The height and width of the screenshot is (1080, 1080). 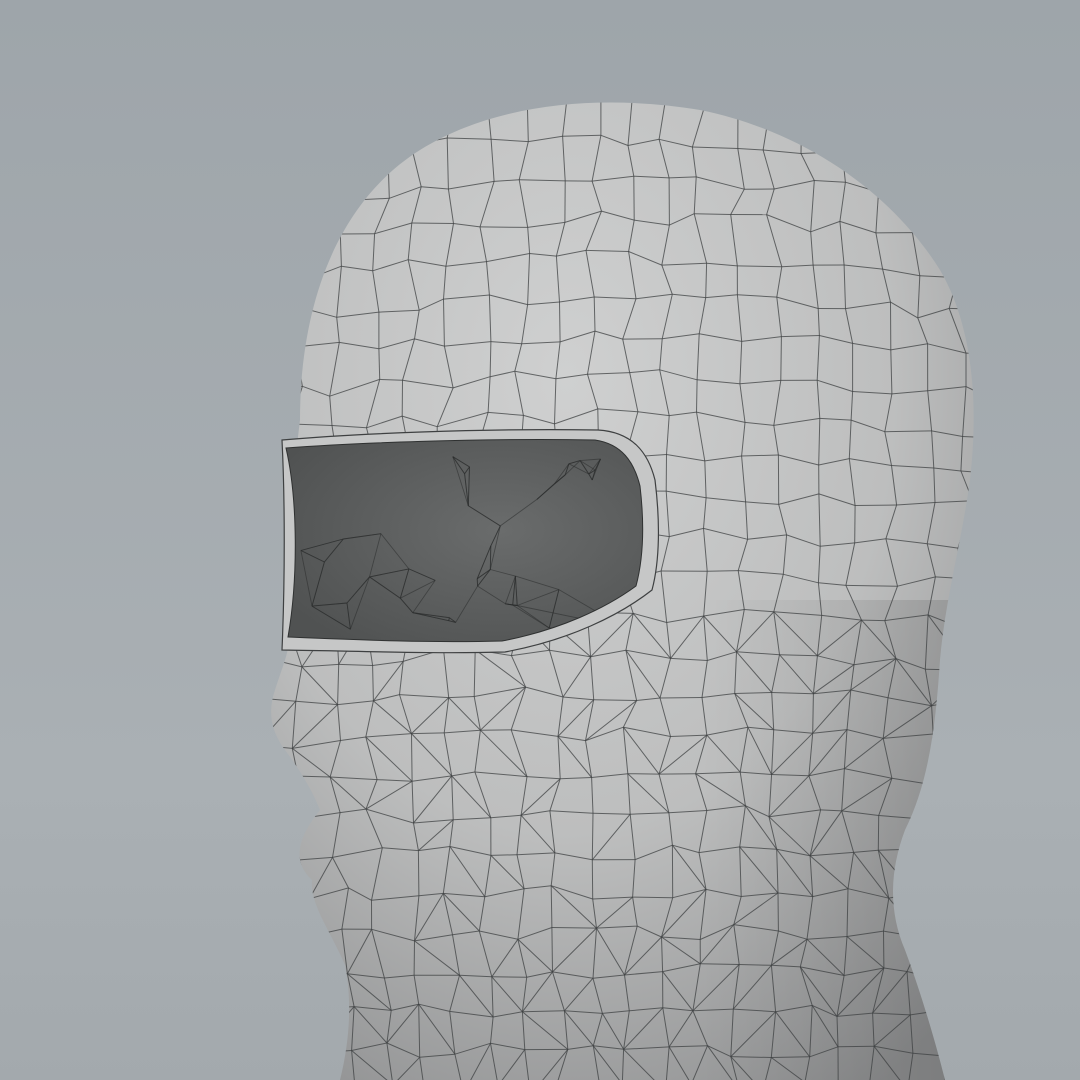 I want to click on eye-opening, so click(x=464, y=541).